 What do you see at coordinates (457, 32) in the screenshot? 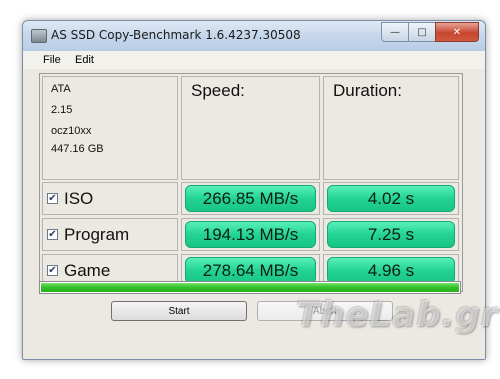
I see `close-button: ✕` at bounding box center [457, 32].